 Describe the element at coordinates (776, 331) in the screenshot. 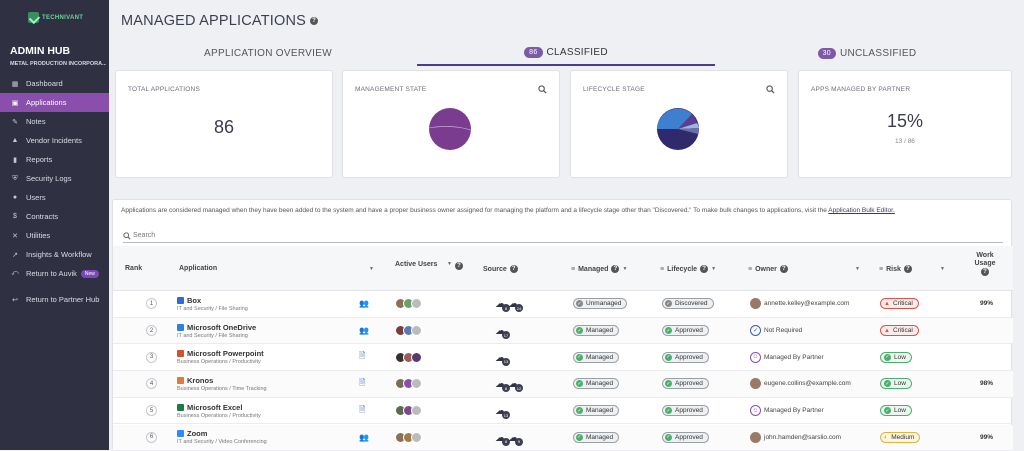

I see `owner-cell: ✓Not Required` at that location.